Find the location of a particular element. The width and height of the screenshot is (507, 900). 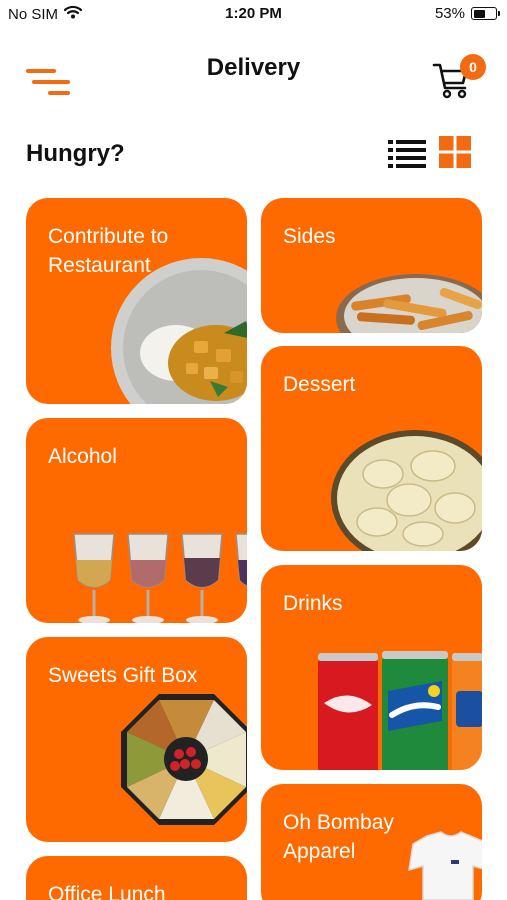

category-label: Sides is located at coordinates (309, 236).